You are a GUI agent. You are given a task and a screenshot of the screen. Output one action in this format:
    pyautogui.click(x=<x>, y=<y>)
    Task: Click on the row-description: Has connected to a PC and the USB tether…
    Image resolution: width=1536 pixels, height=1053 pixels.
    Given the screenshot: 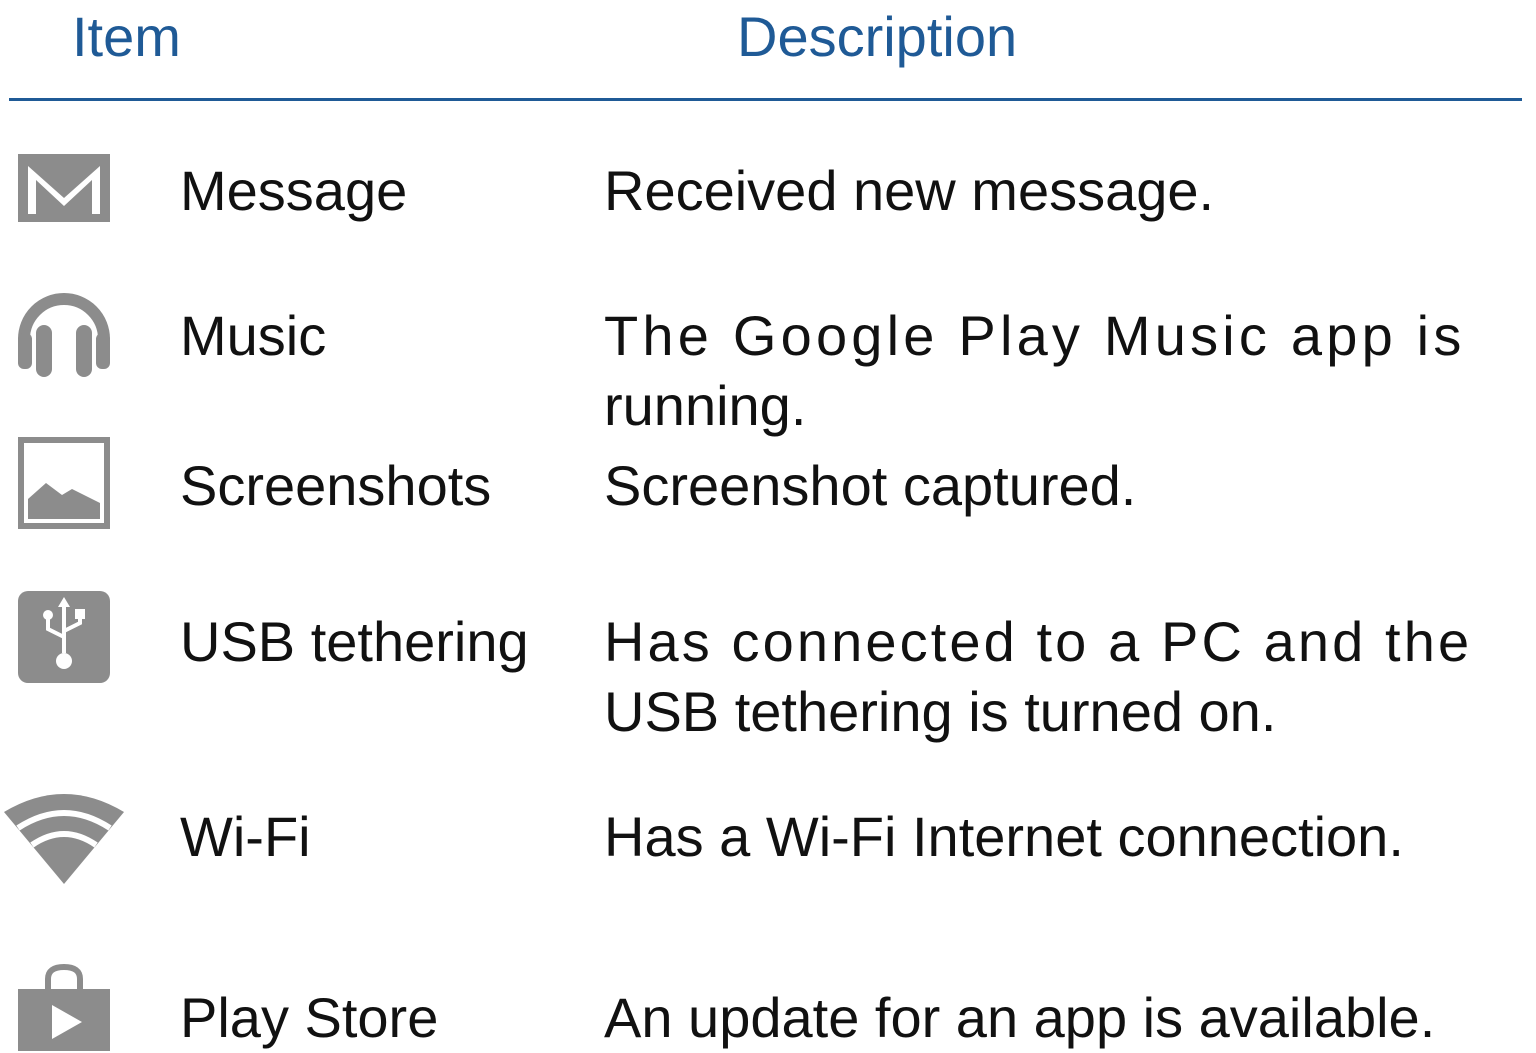 What is the action you would take?
    pyautogui.click(x=1061, y=677)
    